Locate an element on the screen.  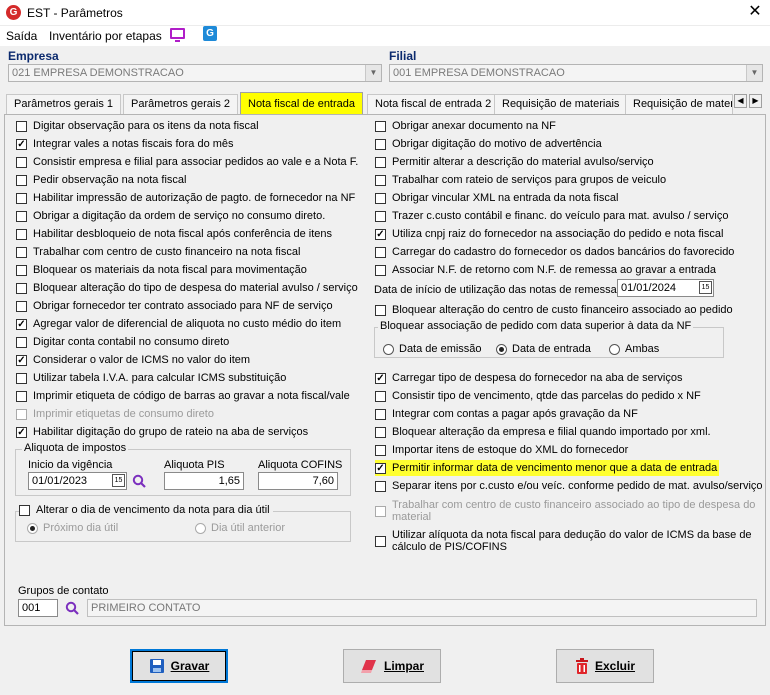
tab-scroll-right-icon: ▶ is located at coordinates (755, 101).